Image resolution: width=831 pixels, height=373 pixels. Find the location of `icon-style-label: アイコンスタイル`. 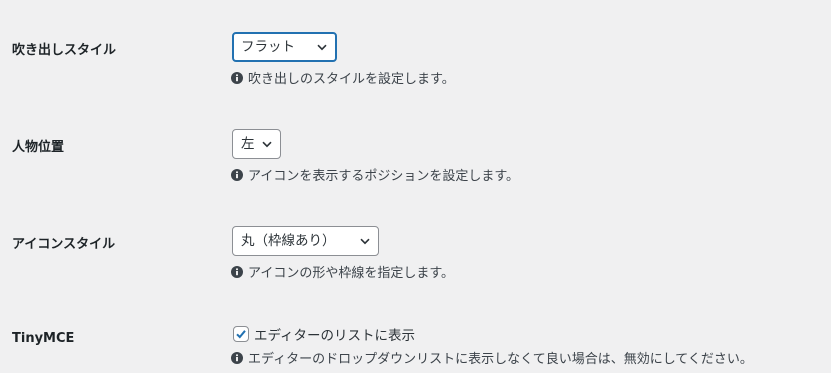

icon-style-label: アイコンスタイル is located at coordinates (64, 244).